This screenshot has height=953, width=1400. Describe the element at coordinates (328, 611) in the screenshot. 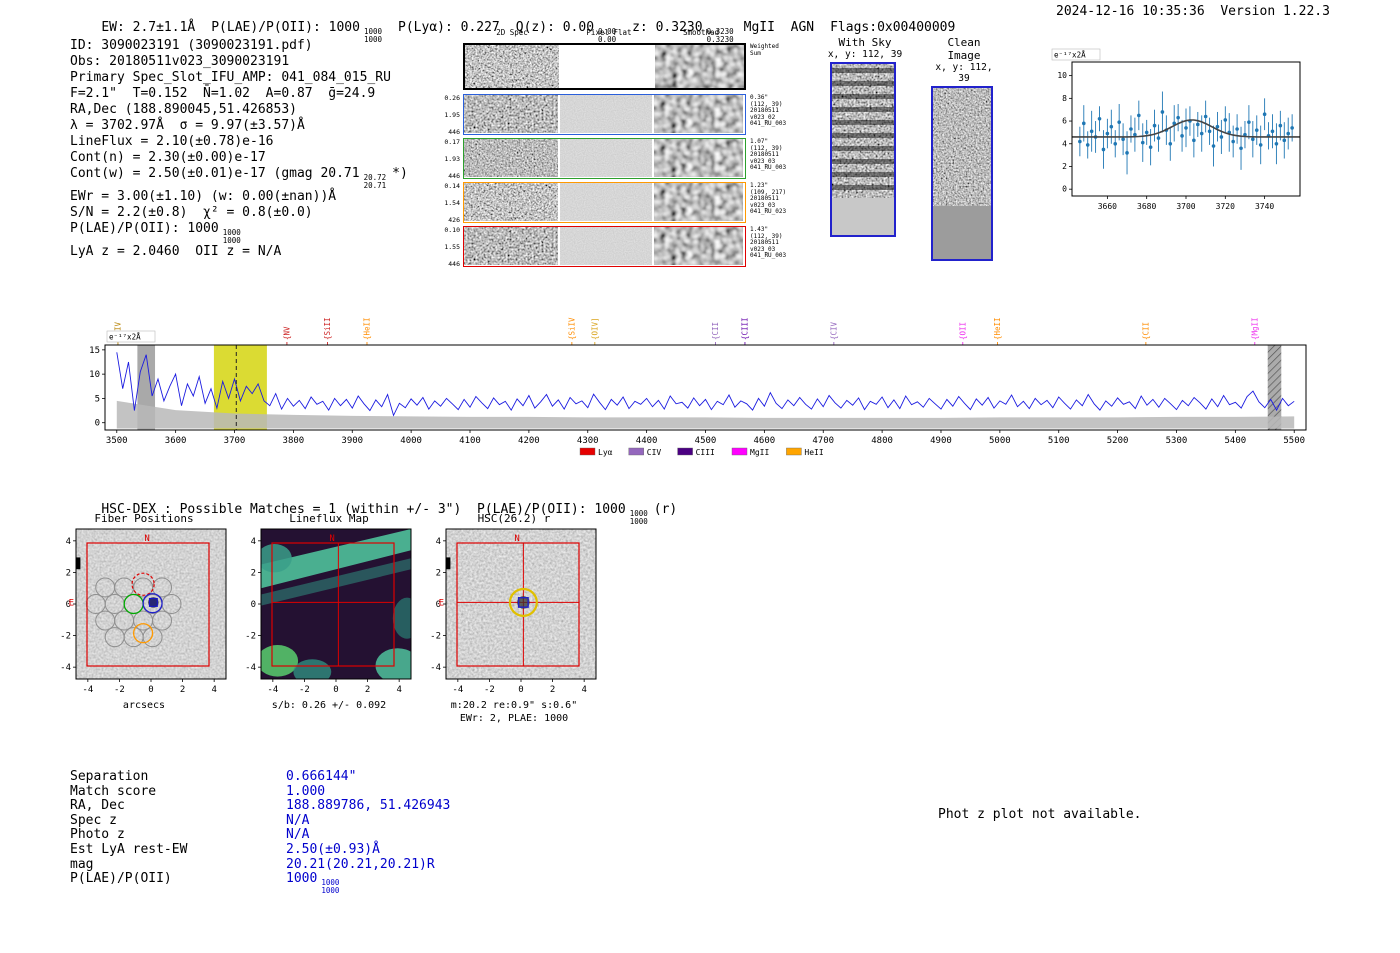

I see `lineflux-map-plot: -4 -4 -2 -2 0 0 2 2 4 4 N` at that location.